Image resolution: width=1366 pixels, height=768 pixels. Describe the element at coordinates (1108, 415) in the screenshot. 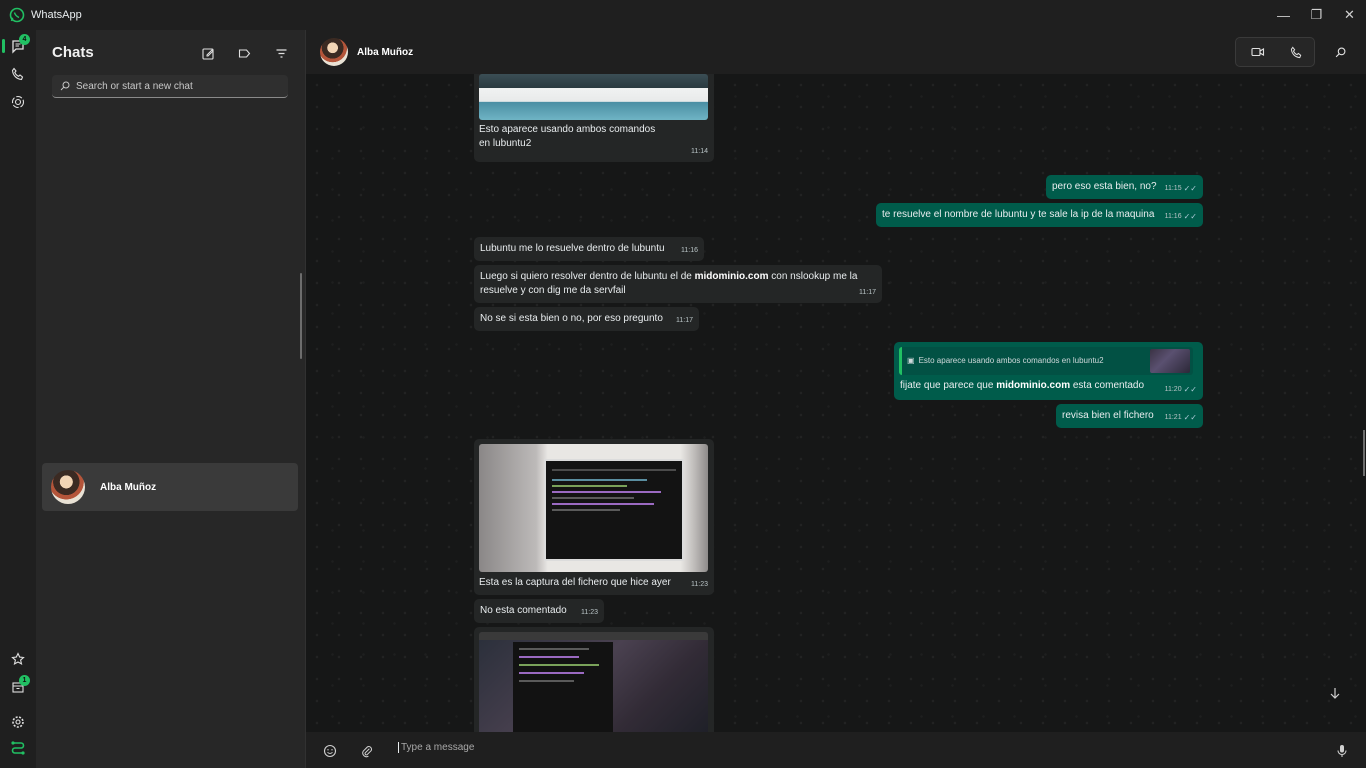

I see `message-text: revisa bien el fichero` at that location.